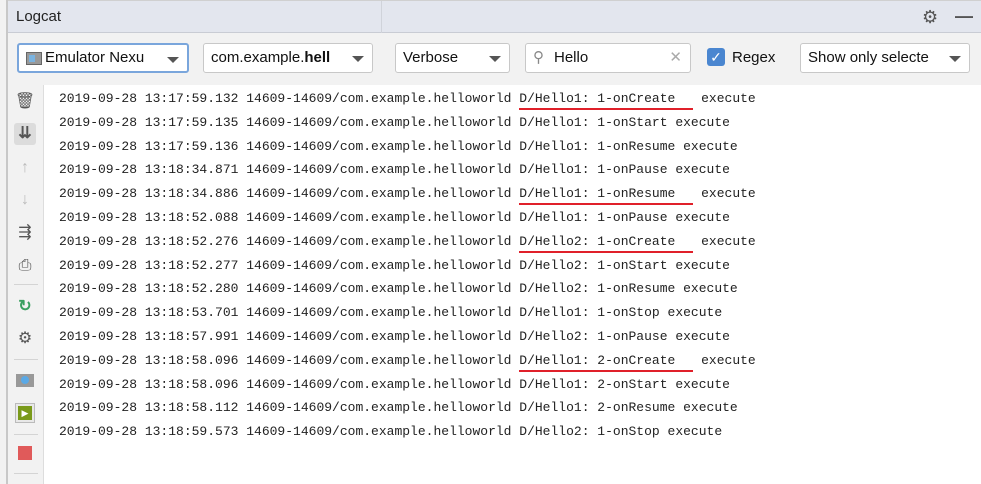 This screenshot has width=981, height=484. Describe the element at coordinates (964, 16) in the screenshot. I see `minimize-icon: —` at that location.